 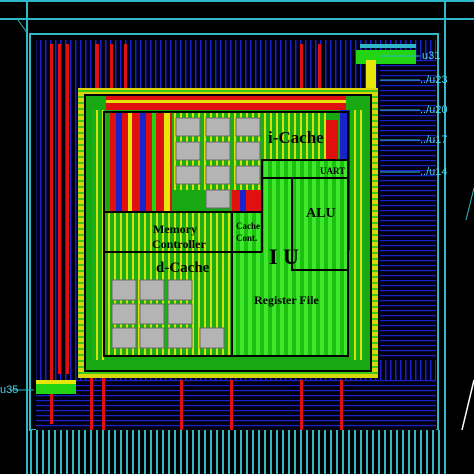 What do you see at coordinates (333, 171) in the screenshot?
I see `uart-label: UART` at bounding box center [333, 171].